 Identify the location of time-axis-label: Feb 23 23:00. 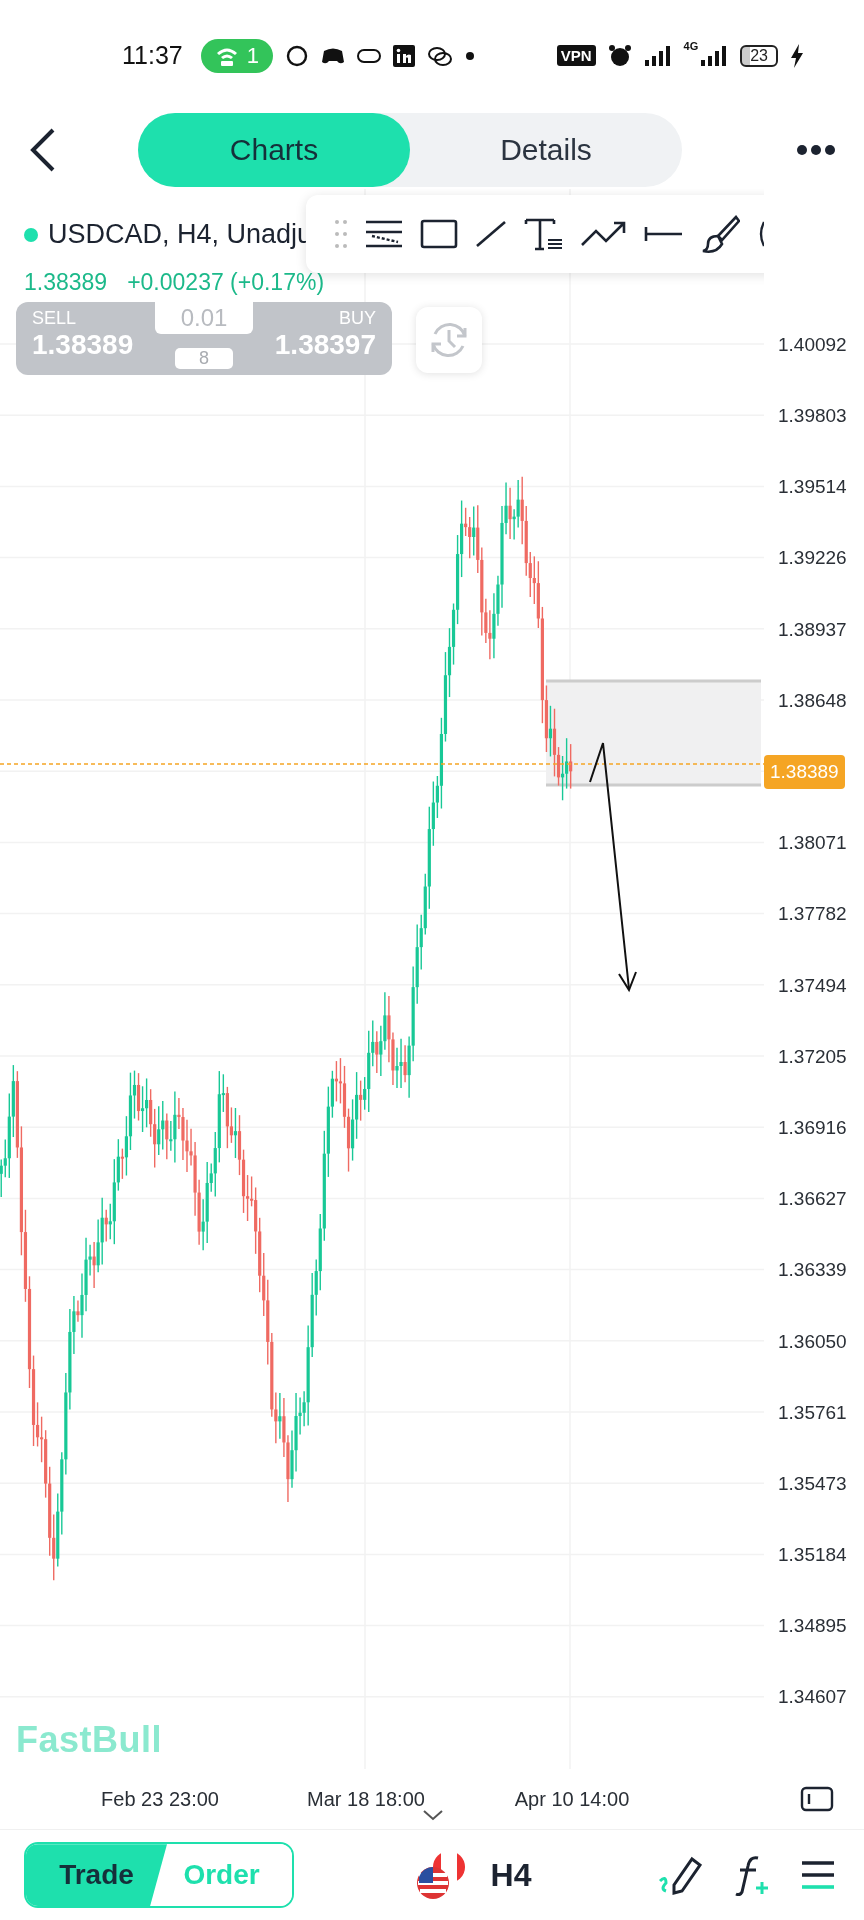
(160, 1799).